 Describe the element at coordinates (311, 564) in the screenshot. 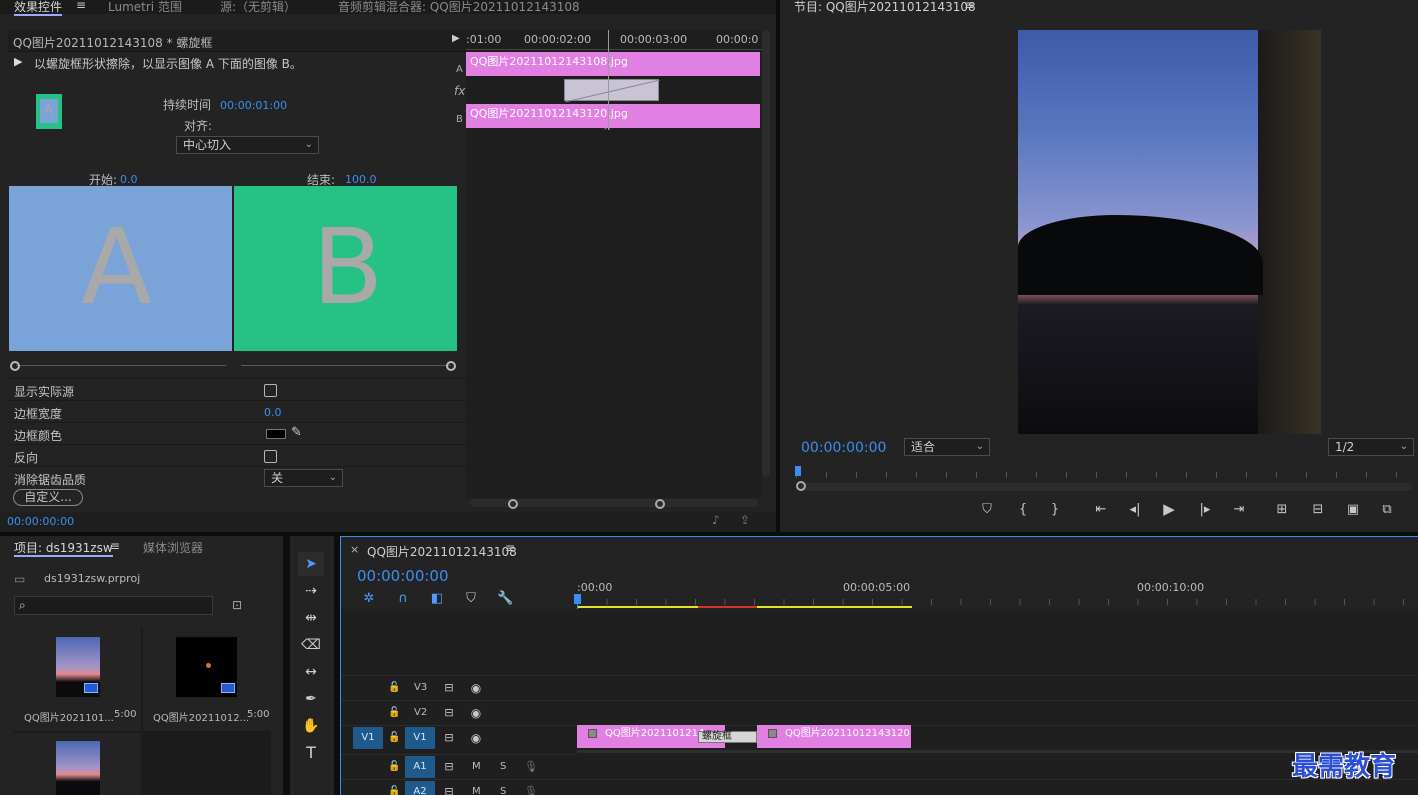

I see `selection-tool-icon: ➤` at that location.